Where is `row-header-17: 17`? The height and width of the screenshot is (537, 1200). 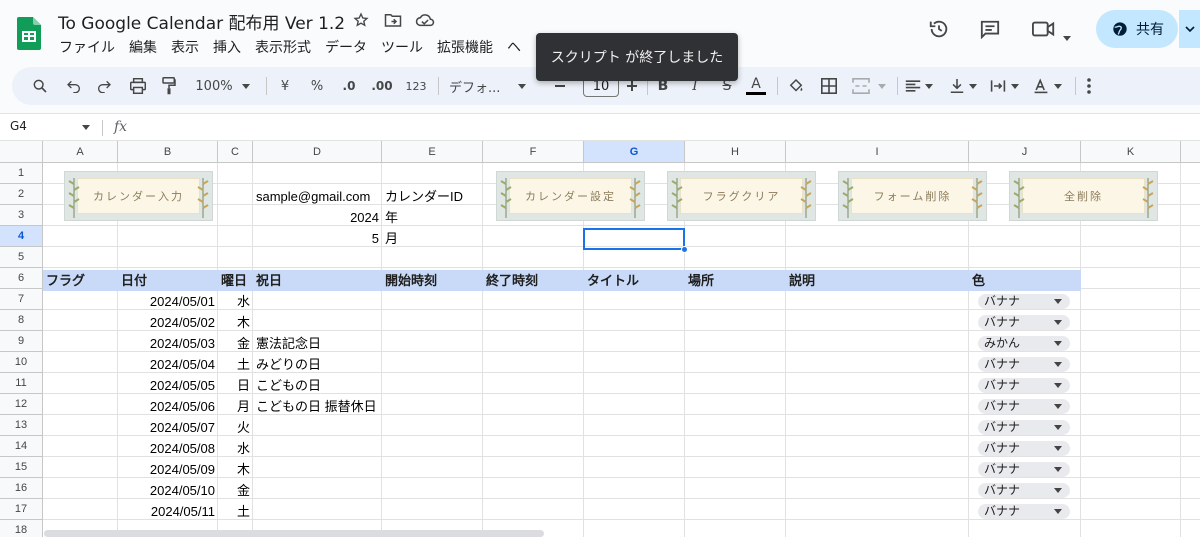 row-header-17: 17 is located at coordinates (21, 509).